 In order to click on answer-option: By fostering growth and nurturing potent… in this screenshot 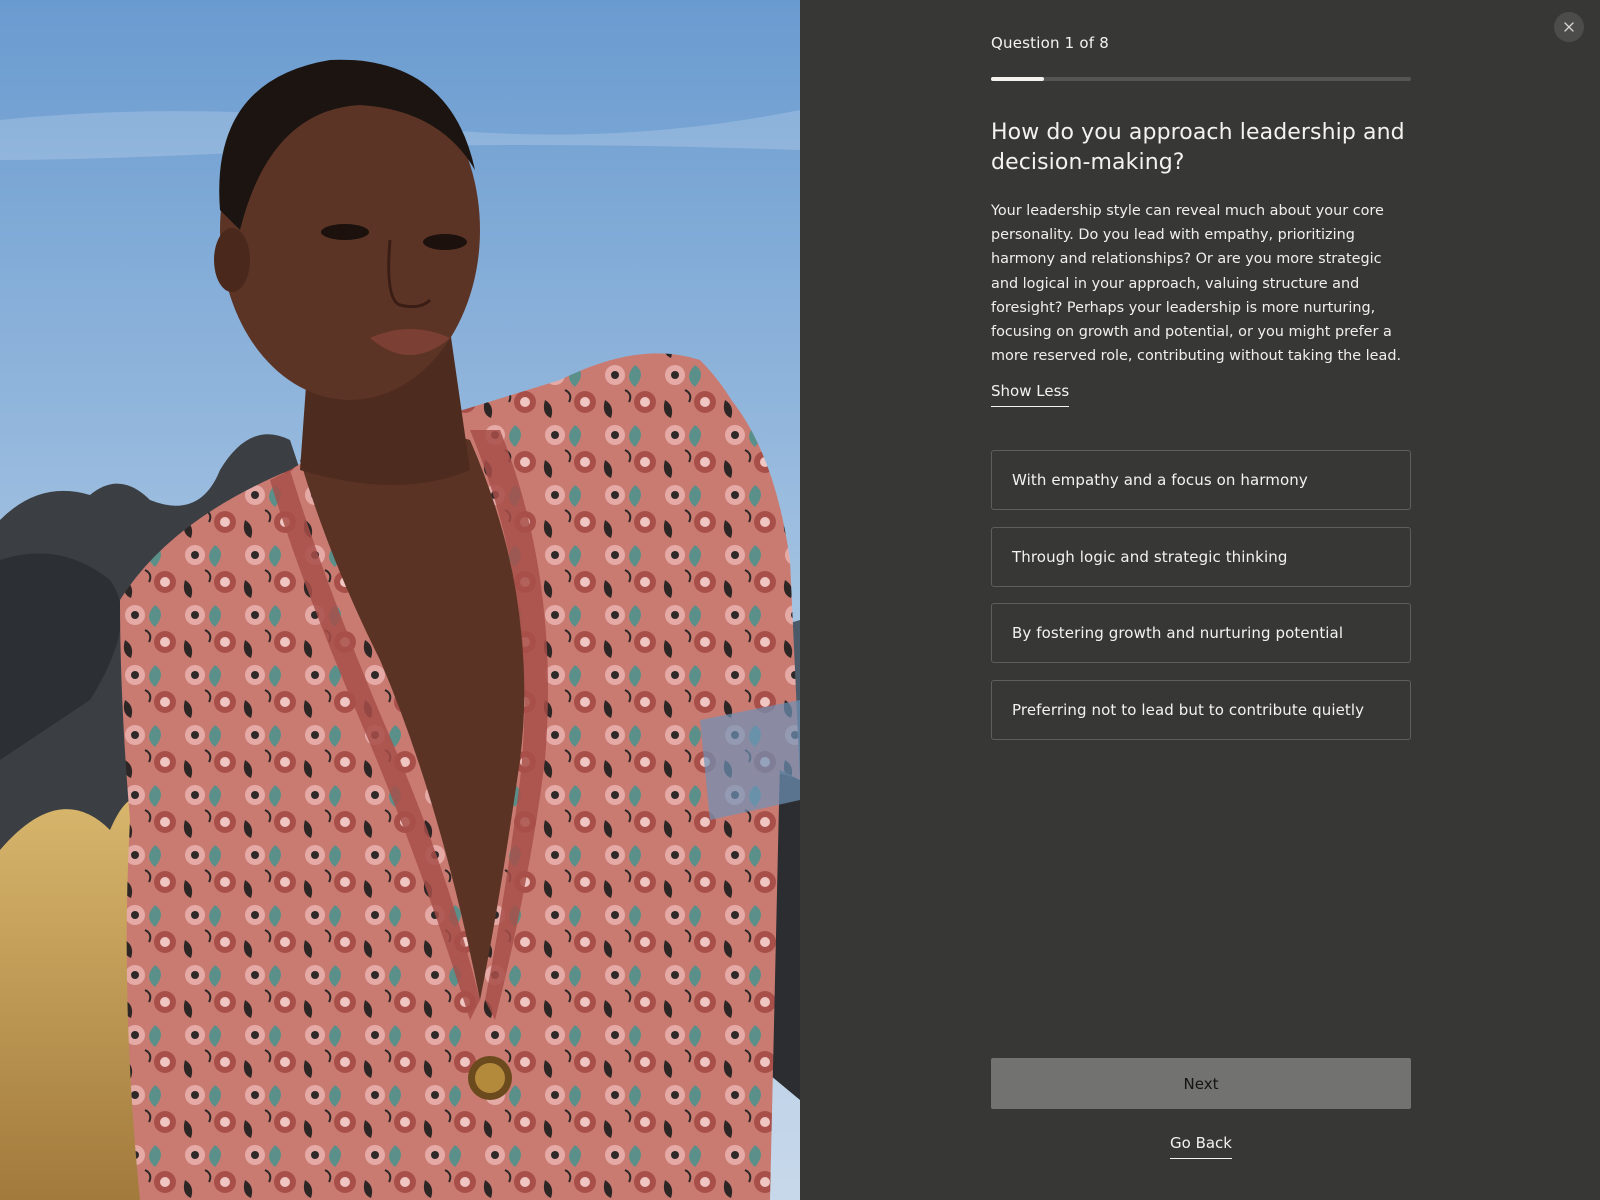, I will do `click(1201, 633)`.